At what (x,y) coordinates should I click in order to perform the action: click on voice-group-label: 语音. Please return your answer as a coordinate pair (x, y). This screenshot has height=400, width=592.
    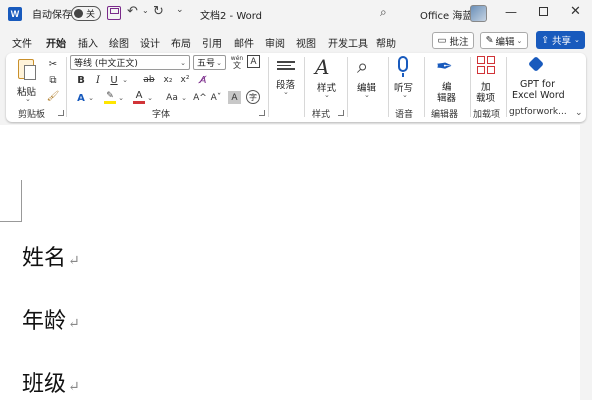
    Looking at the image, I should click on (404, 115).